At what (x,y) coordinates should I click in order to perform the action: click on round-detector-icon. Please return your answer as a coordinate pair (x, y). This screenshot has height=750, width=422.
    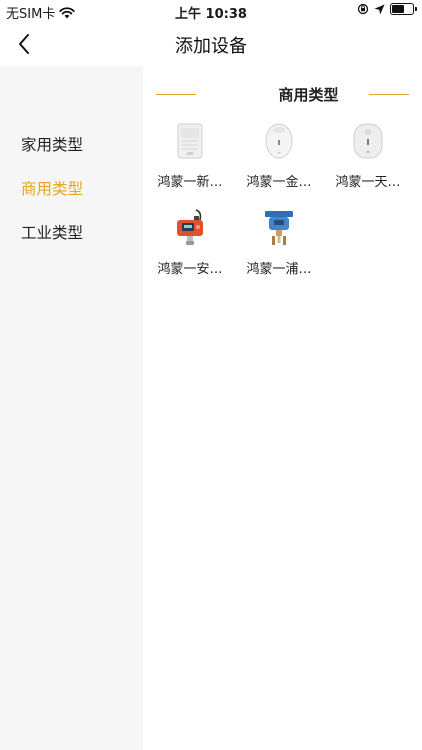
    Looking at the image, I should click on (368, 141).